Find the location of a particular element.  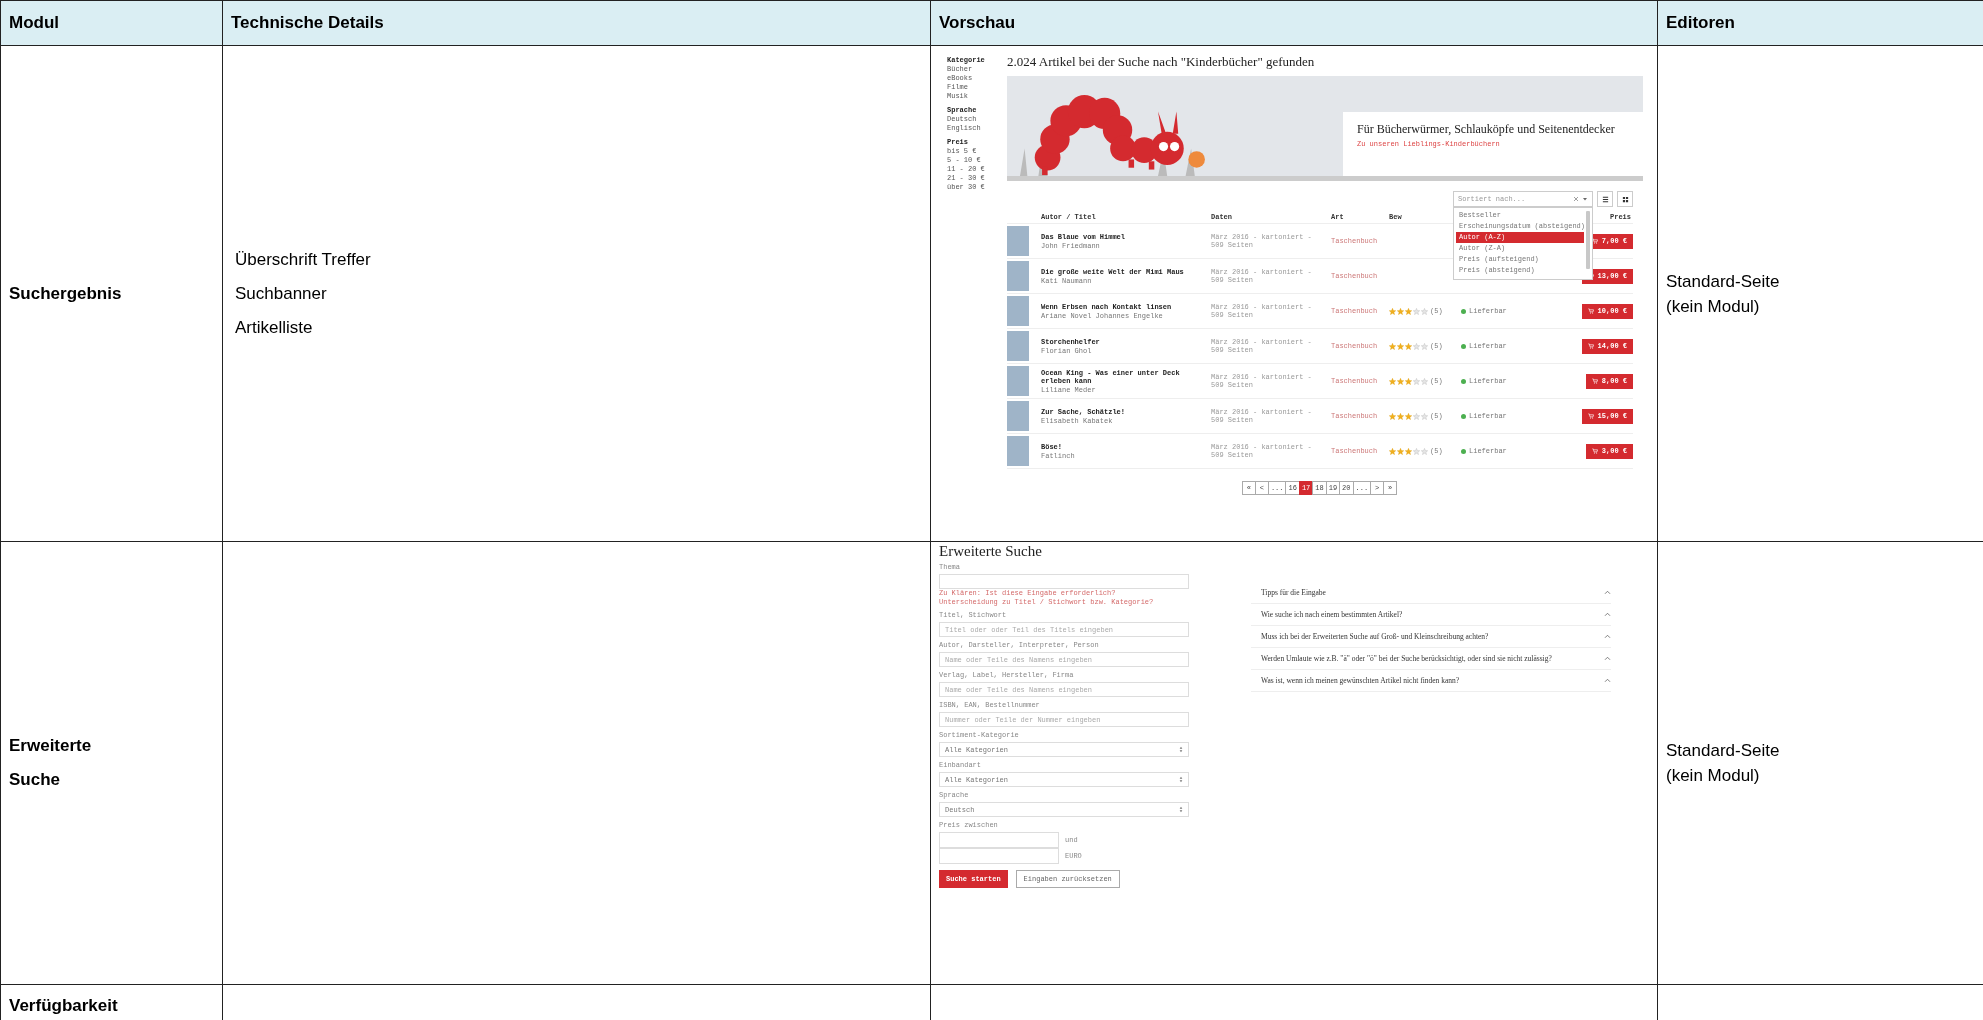

scrollbar is located at coordinates (1588, 240).